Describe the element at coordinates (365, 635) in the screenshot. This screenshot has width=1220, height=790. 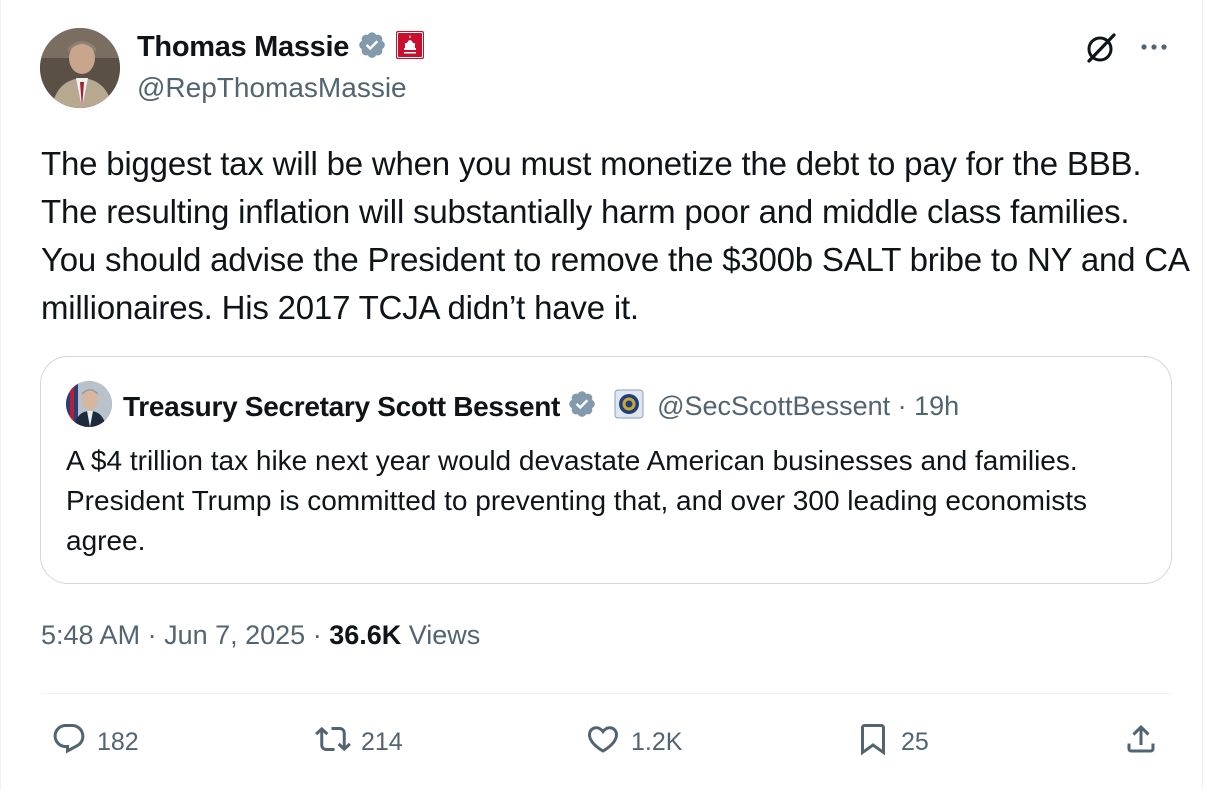
I see `views-count: 36.6K` at that location.